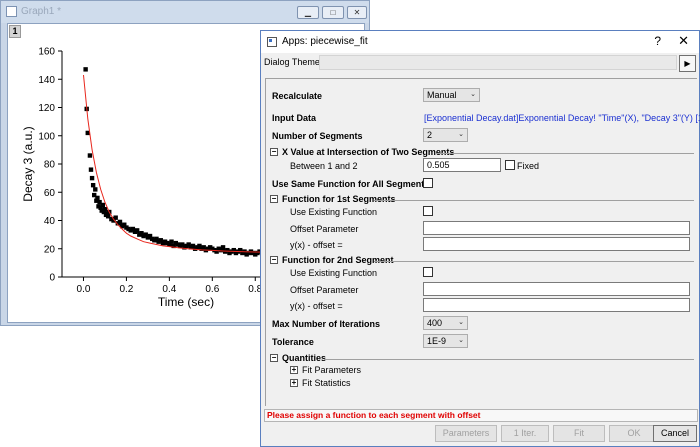 This screenshot has height=447, width=700. Describe the element at coordinates (326, 324) in the screenshot. I see `max-iter-label: Max Number of Iterations` at that location.